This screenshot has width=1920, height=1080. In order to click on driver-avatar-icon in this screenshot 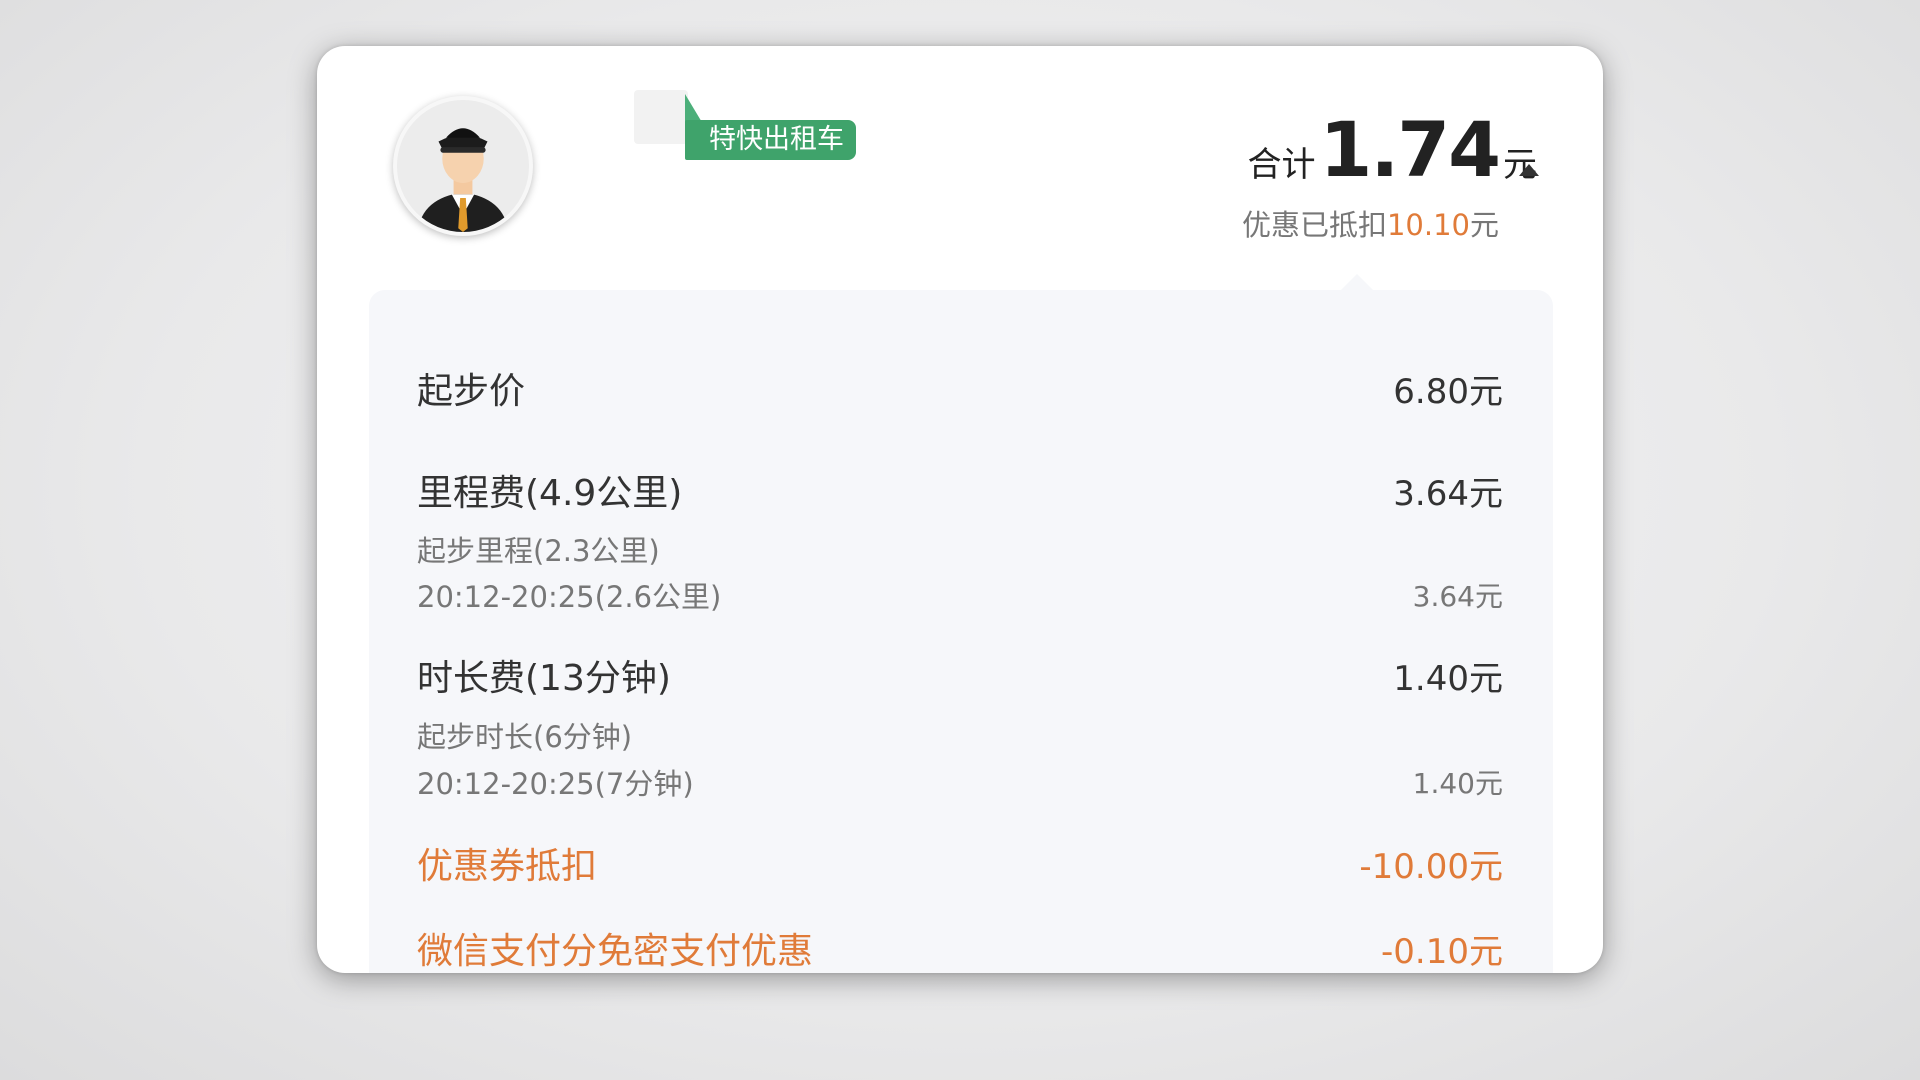, I will do `click(463, 166)`.